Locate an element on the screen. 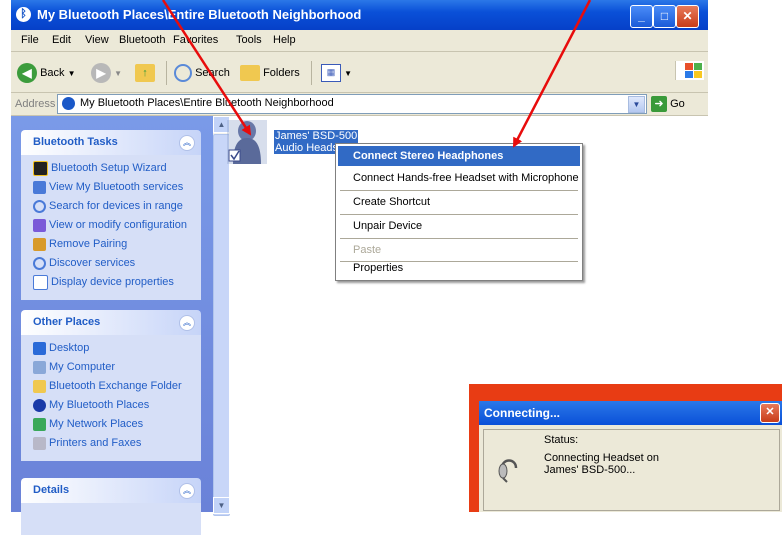 Image resolution: width=782 pixels, height=535 pixels. panel-title: Bluetooth Tasks is located at coordinates (75, 142).